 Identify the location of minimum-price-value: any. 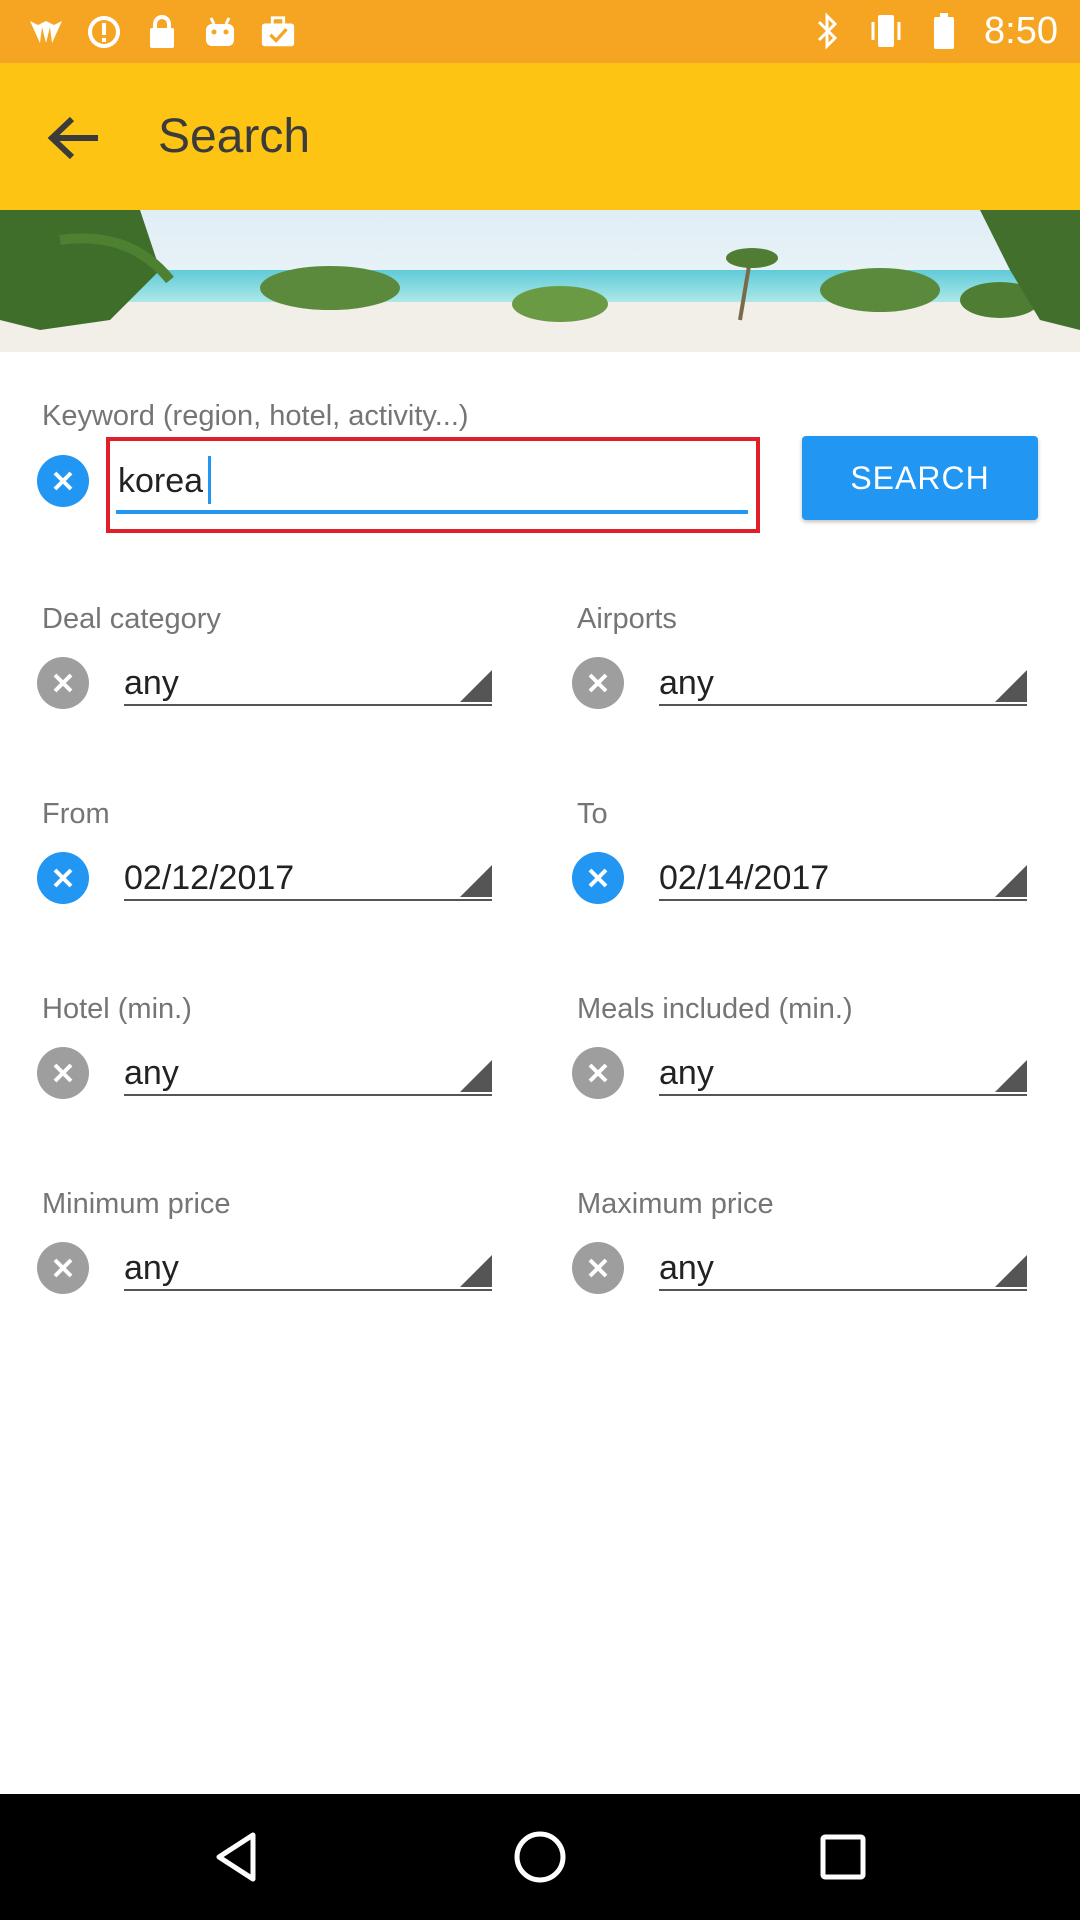
(151, 1268).